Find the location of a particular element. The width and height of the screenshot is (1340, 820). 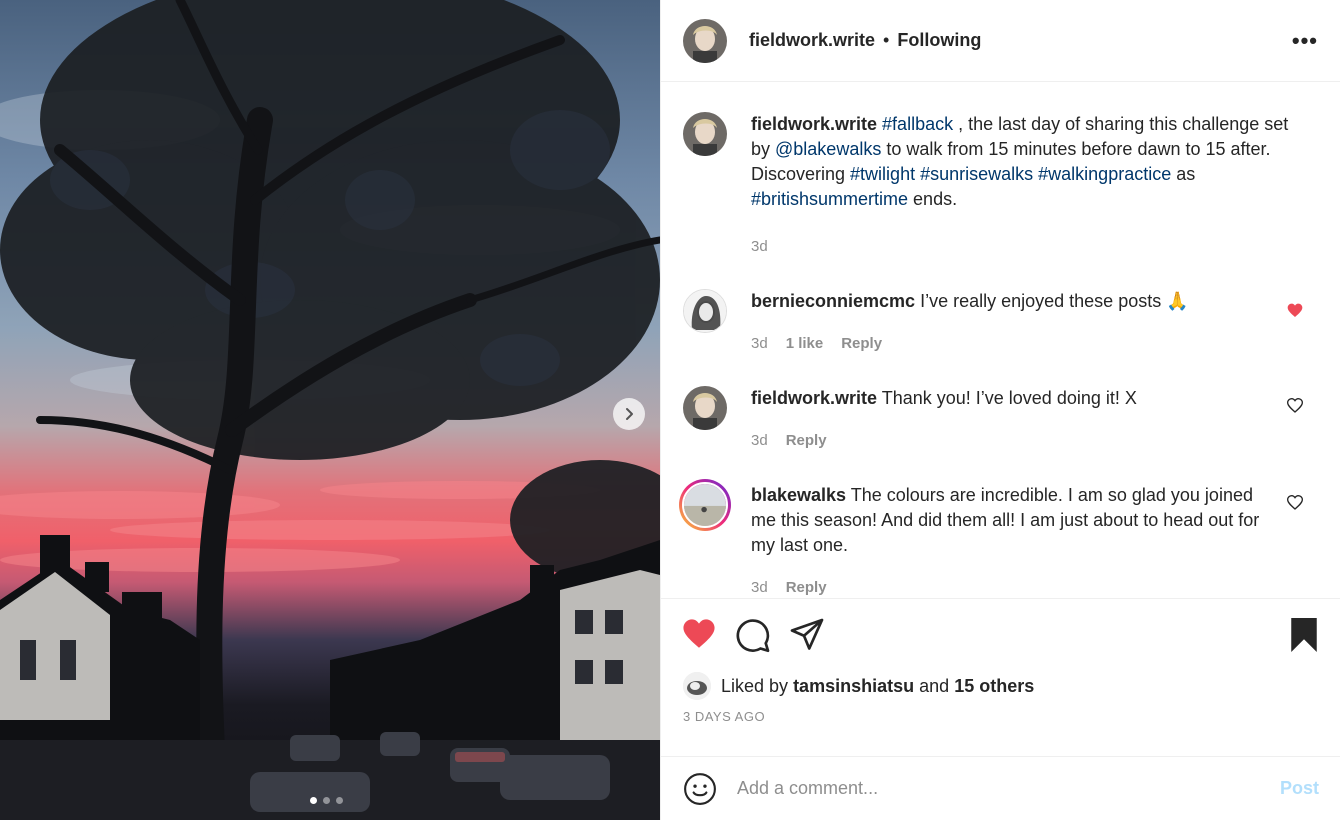

liked-by-user: tamsinshiatsu is located at coordinates (853, 686).